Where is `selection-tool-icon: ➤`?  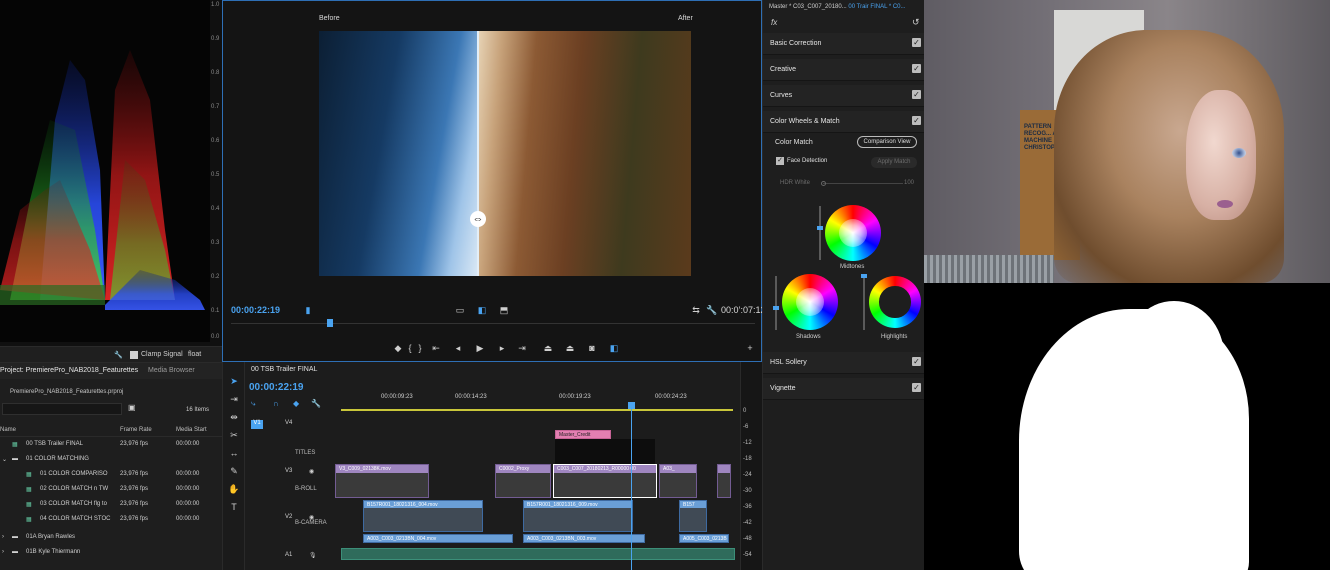 selection-tool-icon: ➤ is located at coordinates (234, 383).